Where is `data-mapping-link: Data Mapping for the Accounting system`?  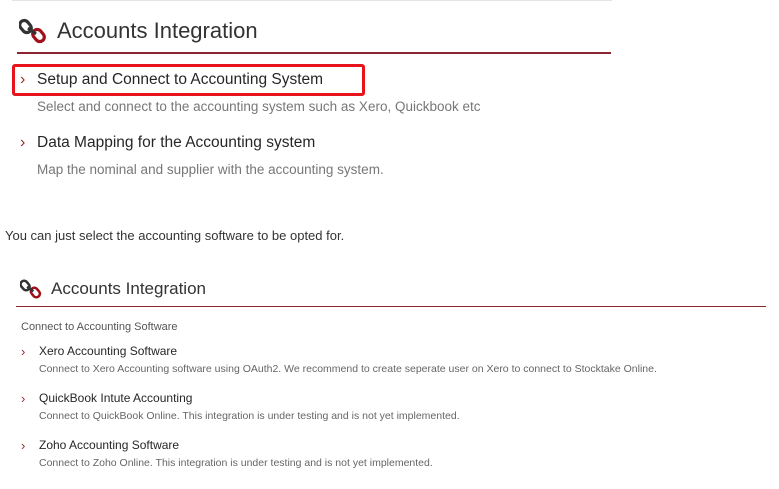
data-mapping-link: Data Mapping for the Accounting system is located at coordinates (176, 143).